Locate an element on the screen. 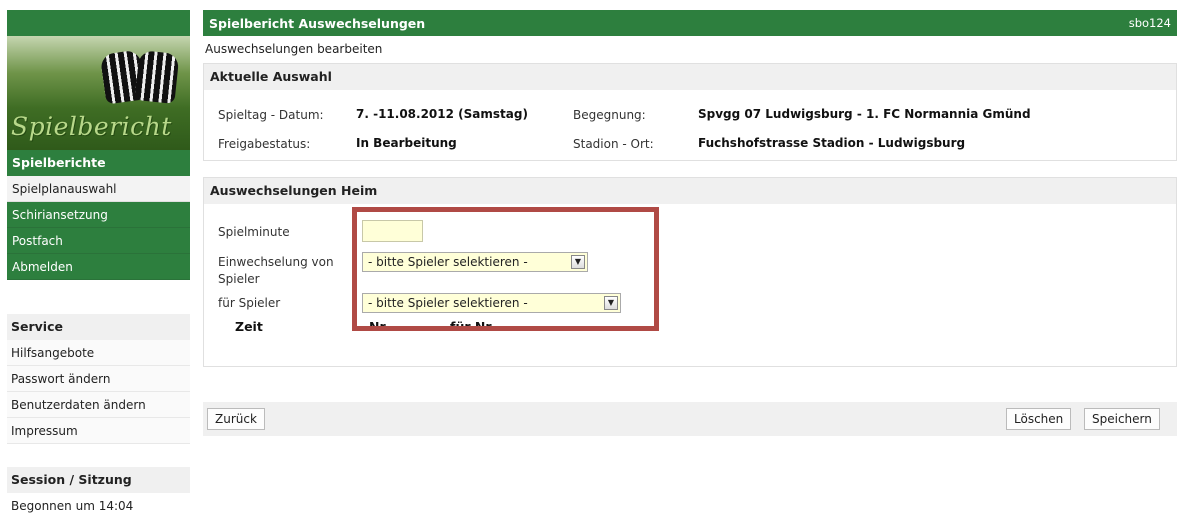  page-title: Spielbericht Auswechselungen is located at coordinates (317, 23).